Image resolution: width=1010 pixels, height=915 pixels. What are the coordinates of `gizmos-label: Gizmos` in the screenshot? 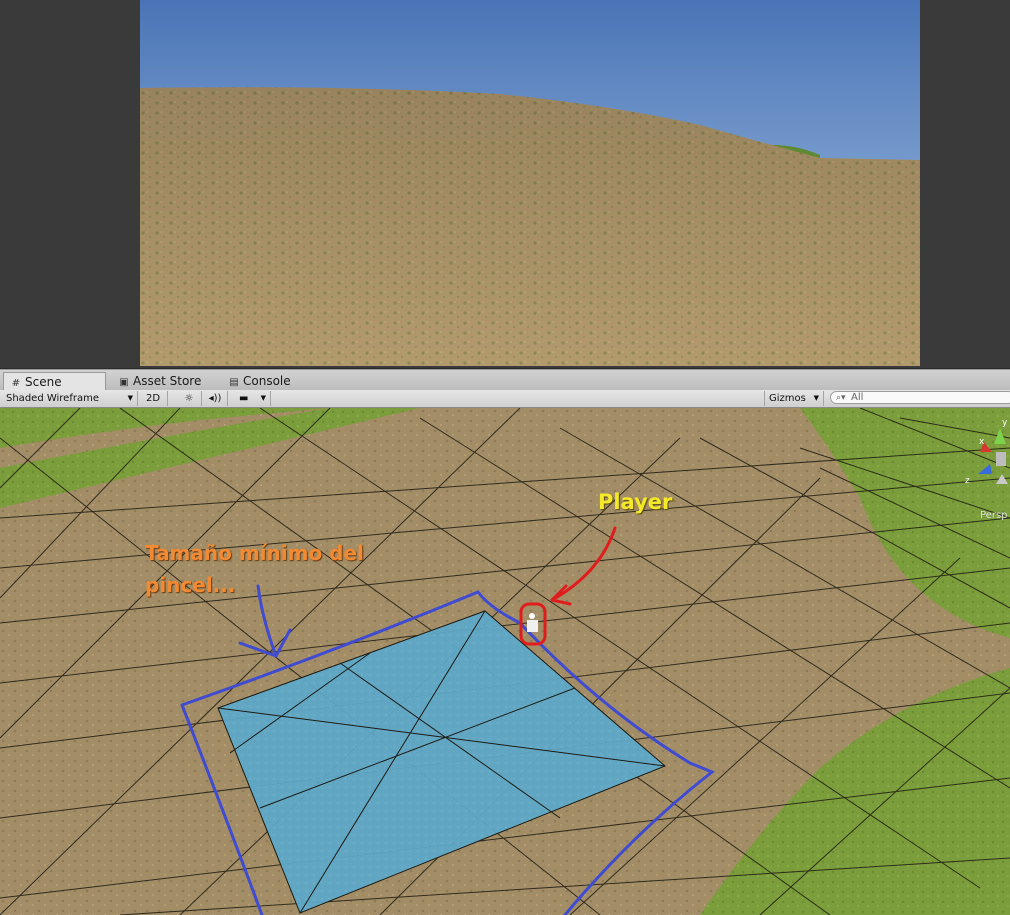 It's located at (787, 398).